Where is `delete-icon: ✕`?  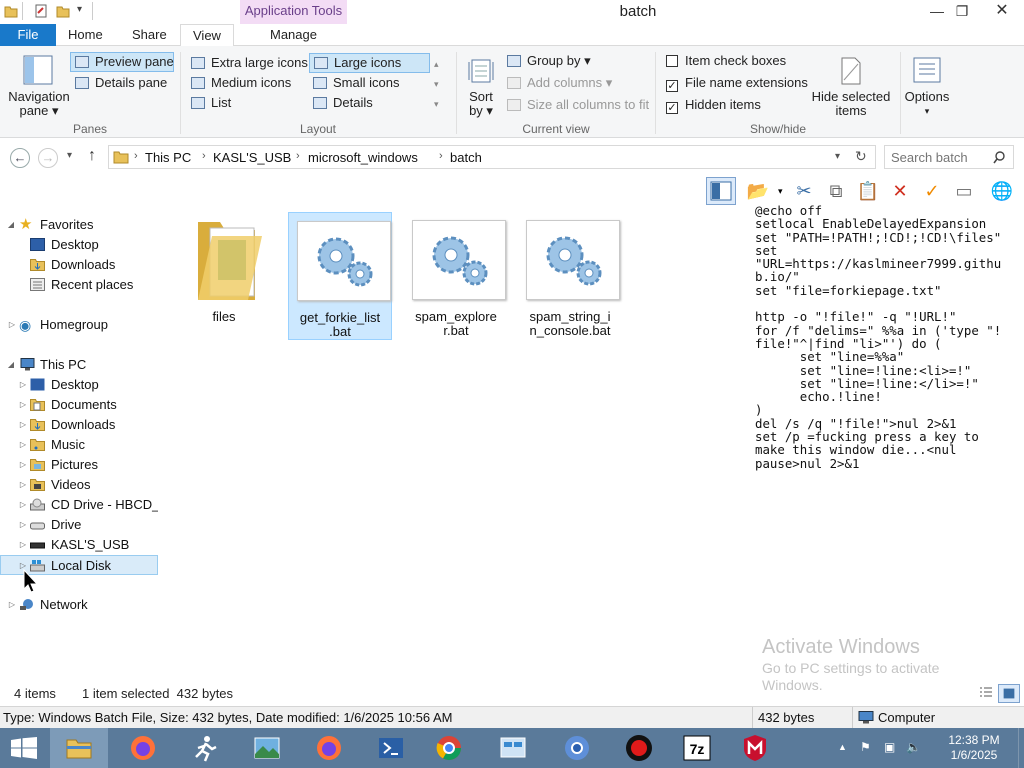
delete-icon: ✕ is located at coordinates (900, 191).